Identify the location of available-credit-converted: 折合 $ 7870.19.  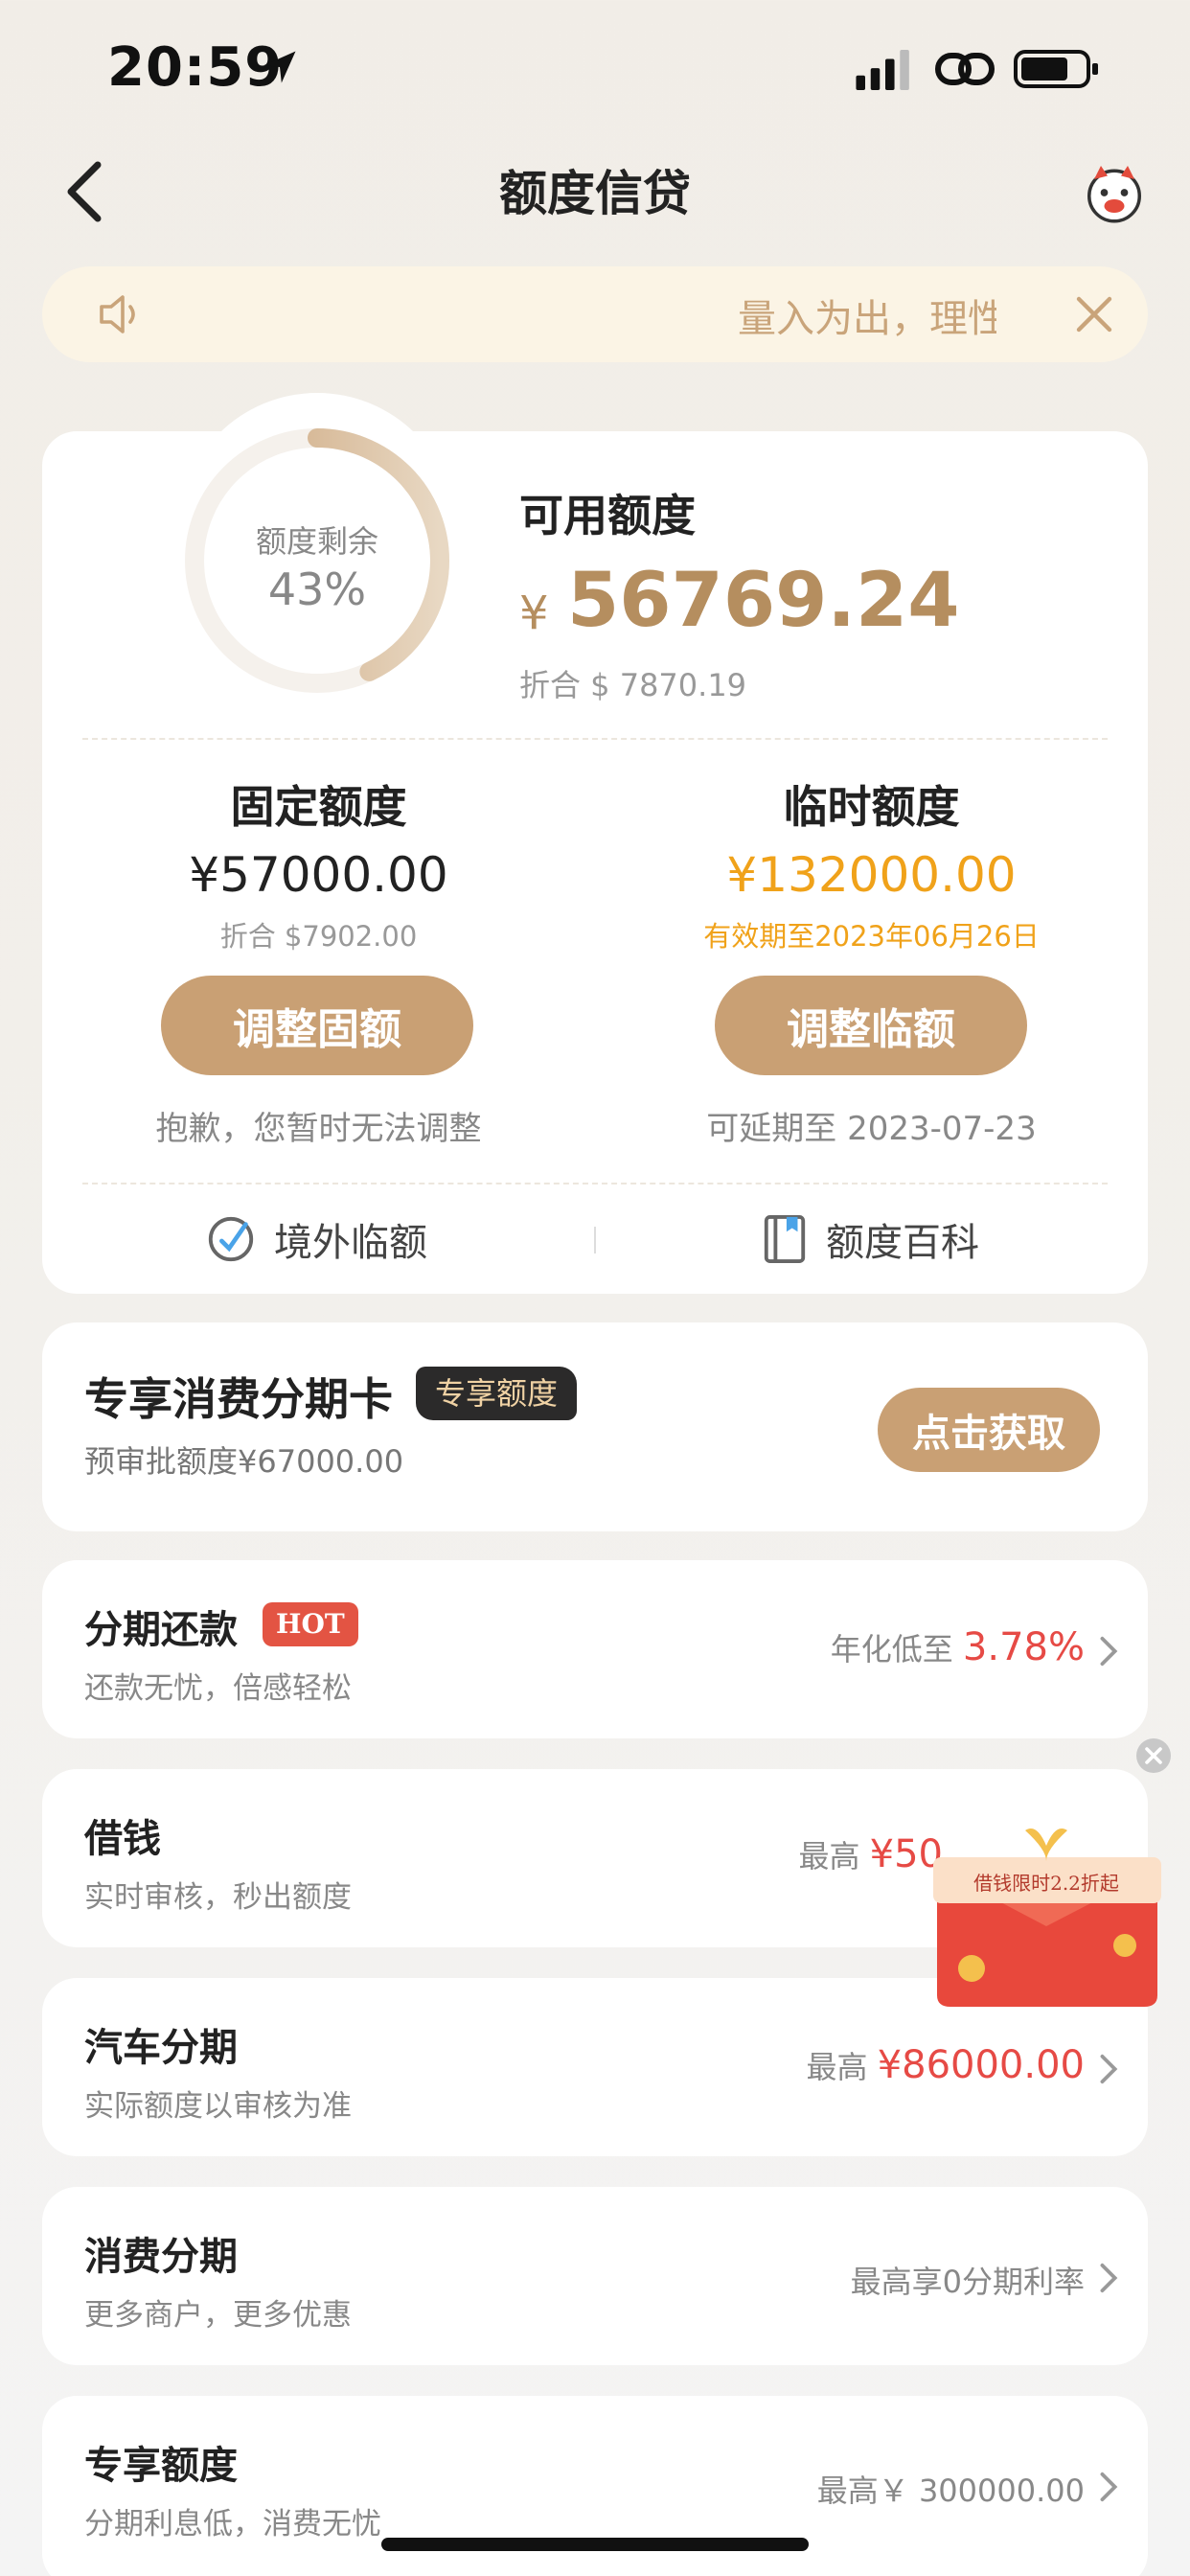
(633, 685).